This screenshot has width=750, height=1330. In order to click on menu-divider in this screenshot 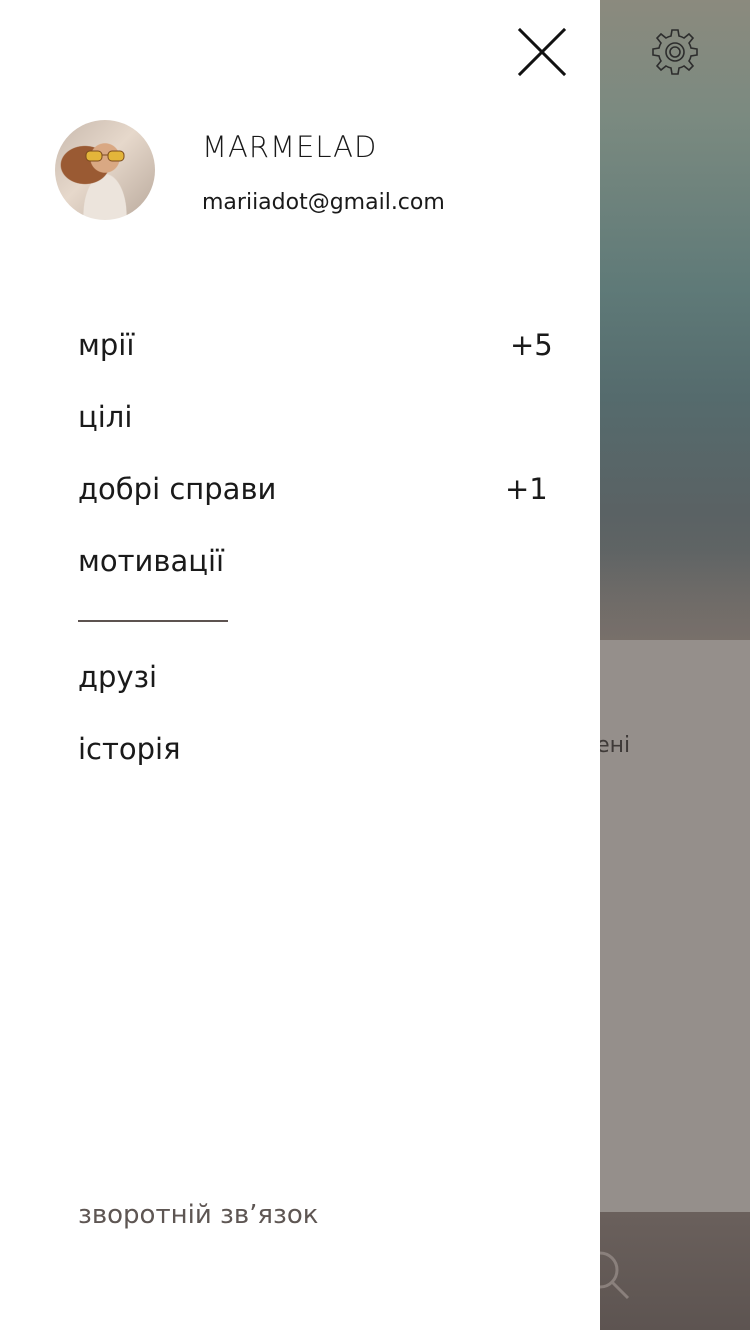, I will do `click(153, 621)`.